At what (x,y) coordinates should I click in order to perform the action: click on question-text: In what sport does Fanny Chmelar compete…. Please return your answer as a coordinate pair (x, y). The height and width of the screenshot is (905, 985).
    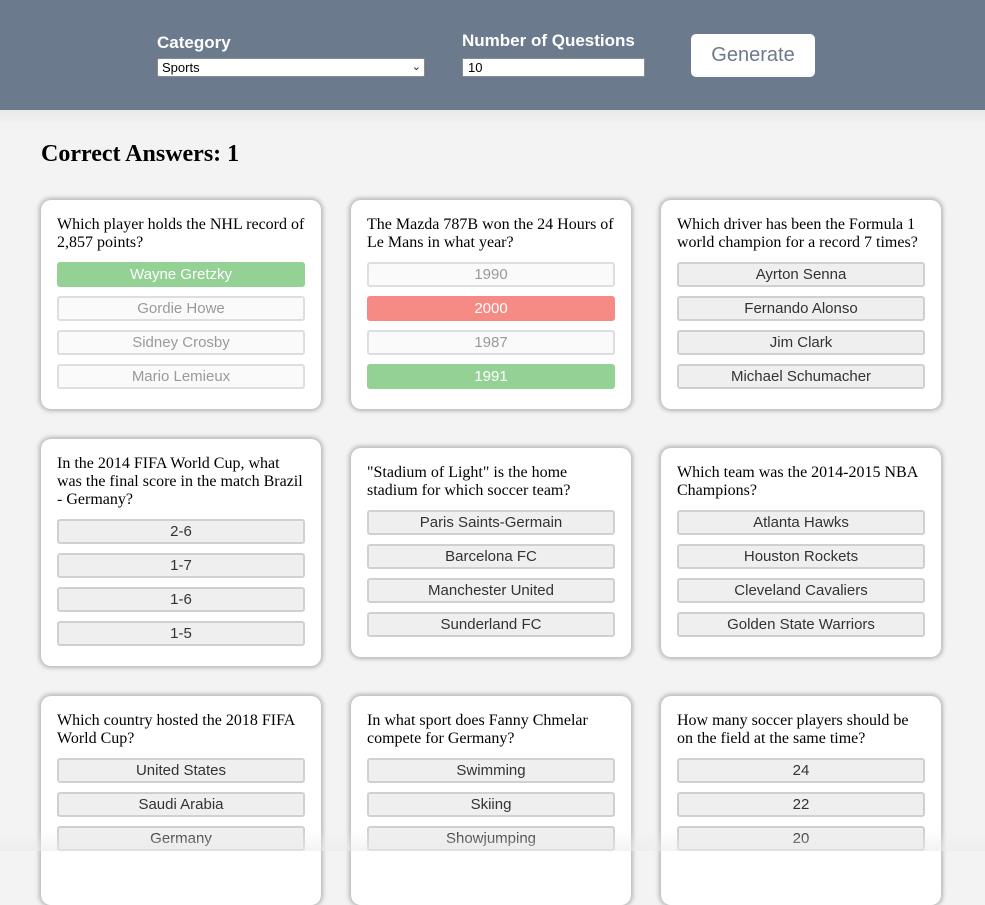
    Looking at the image, I should click on (477, 729).